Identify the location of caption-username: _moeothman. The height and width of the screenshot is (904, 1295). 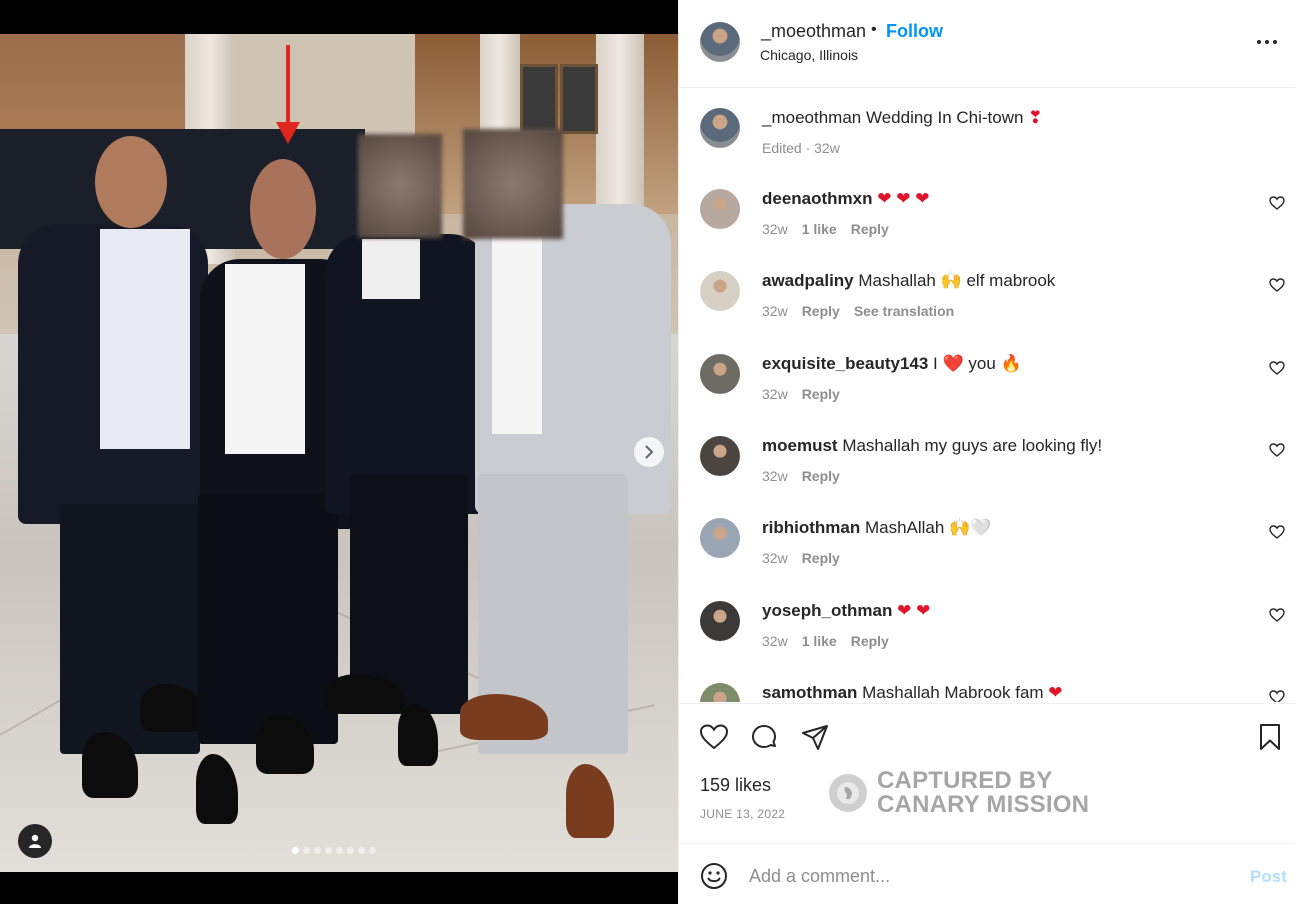
(811, 117).